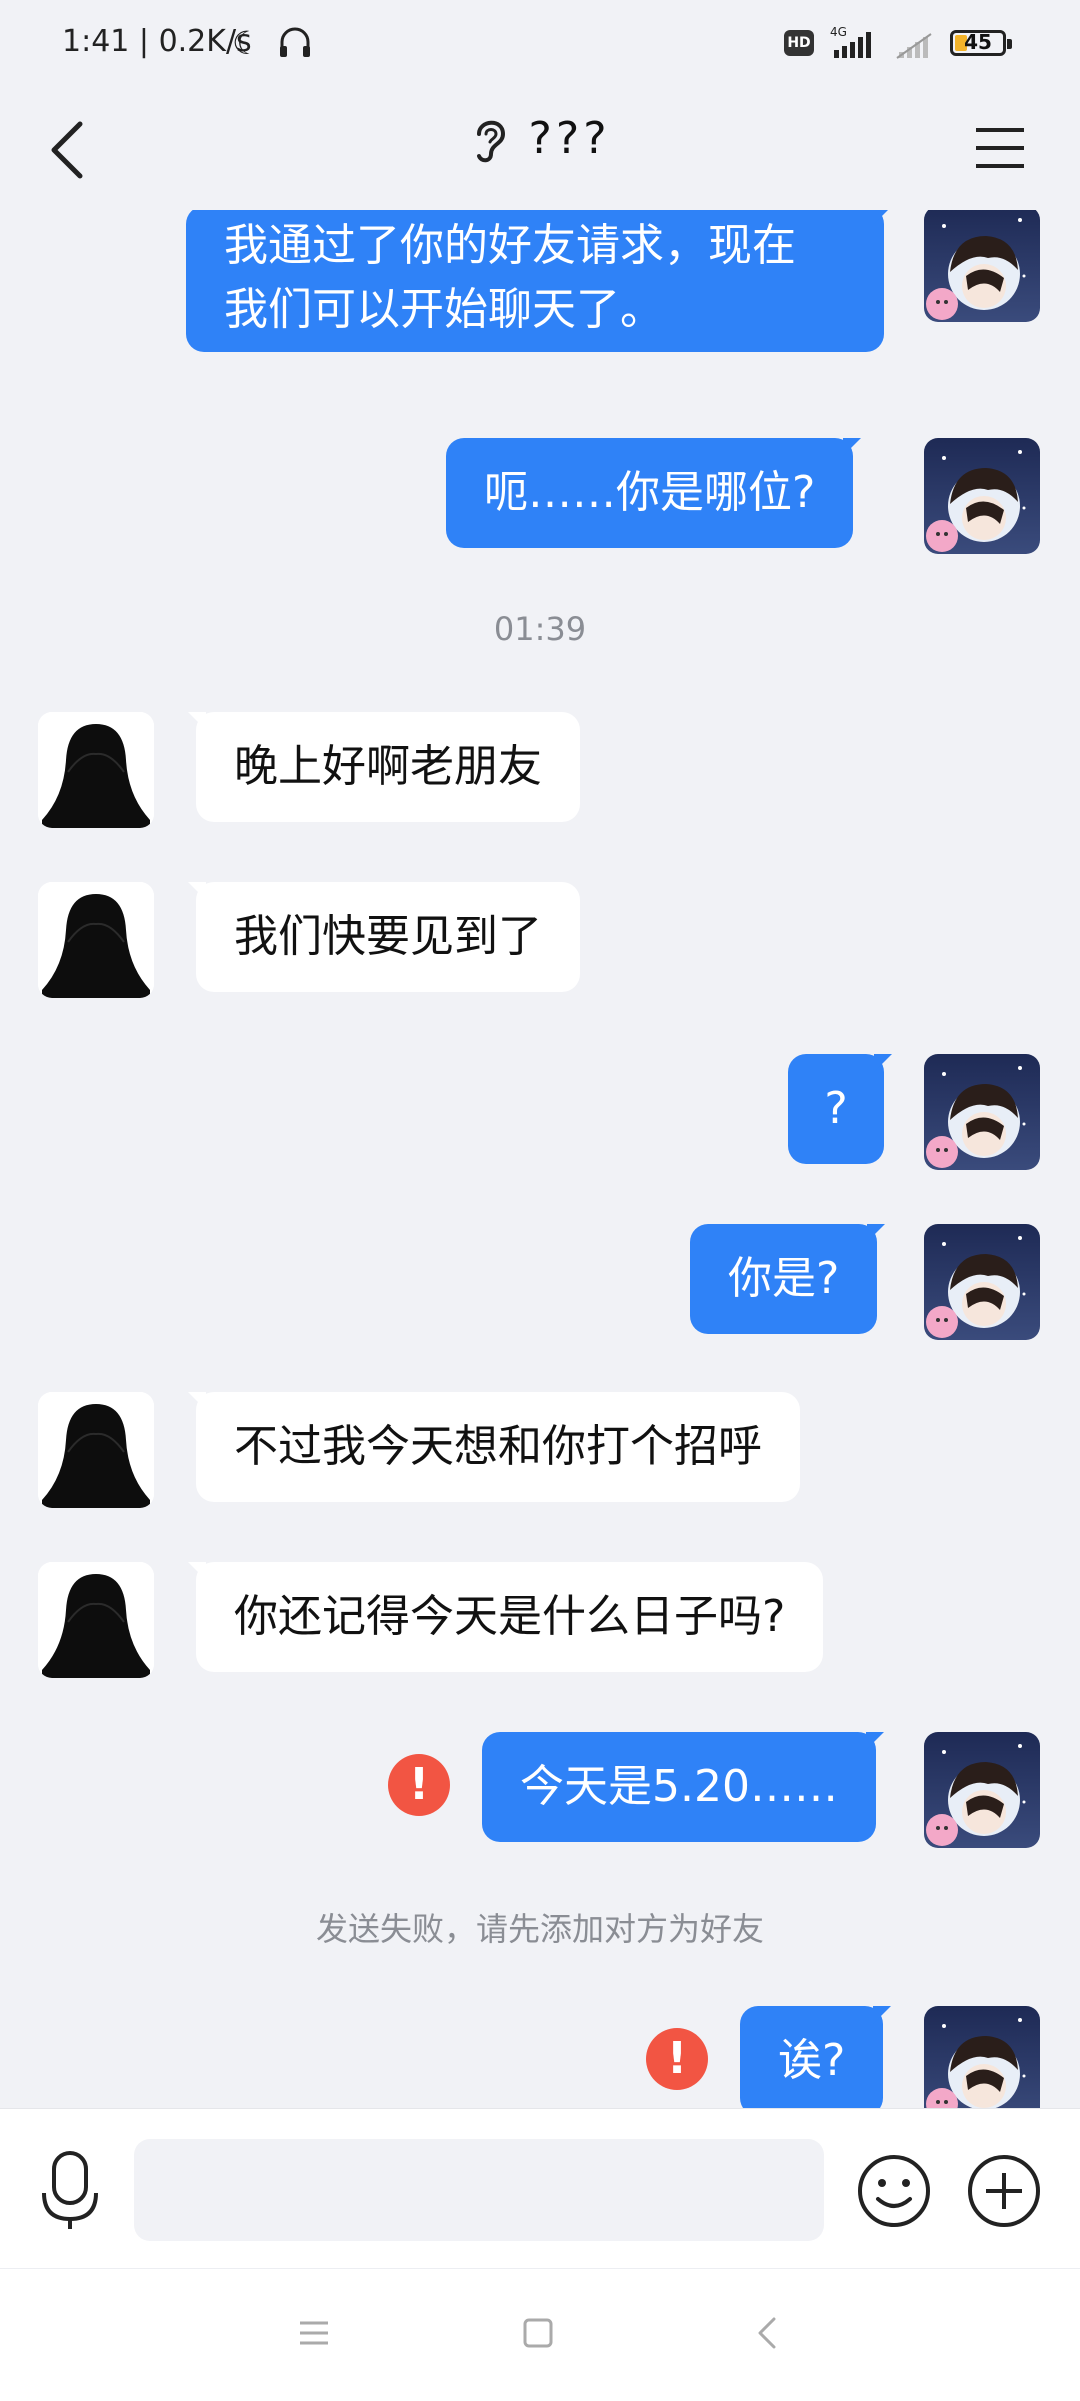  I want to click on message-bubble-received: 你还记得今天是什么日子吗?, so click(505, 1617).